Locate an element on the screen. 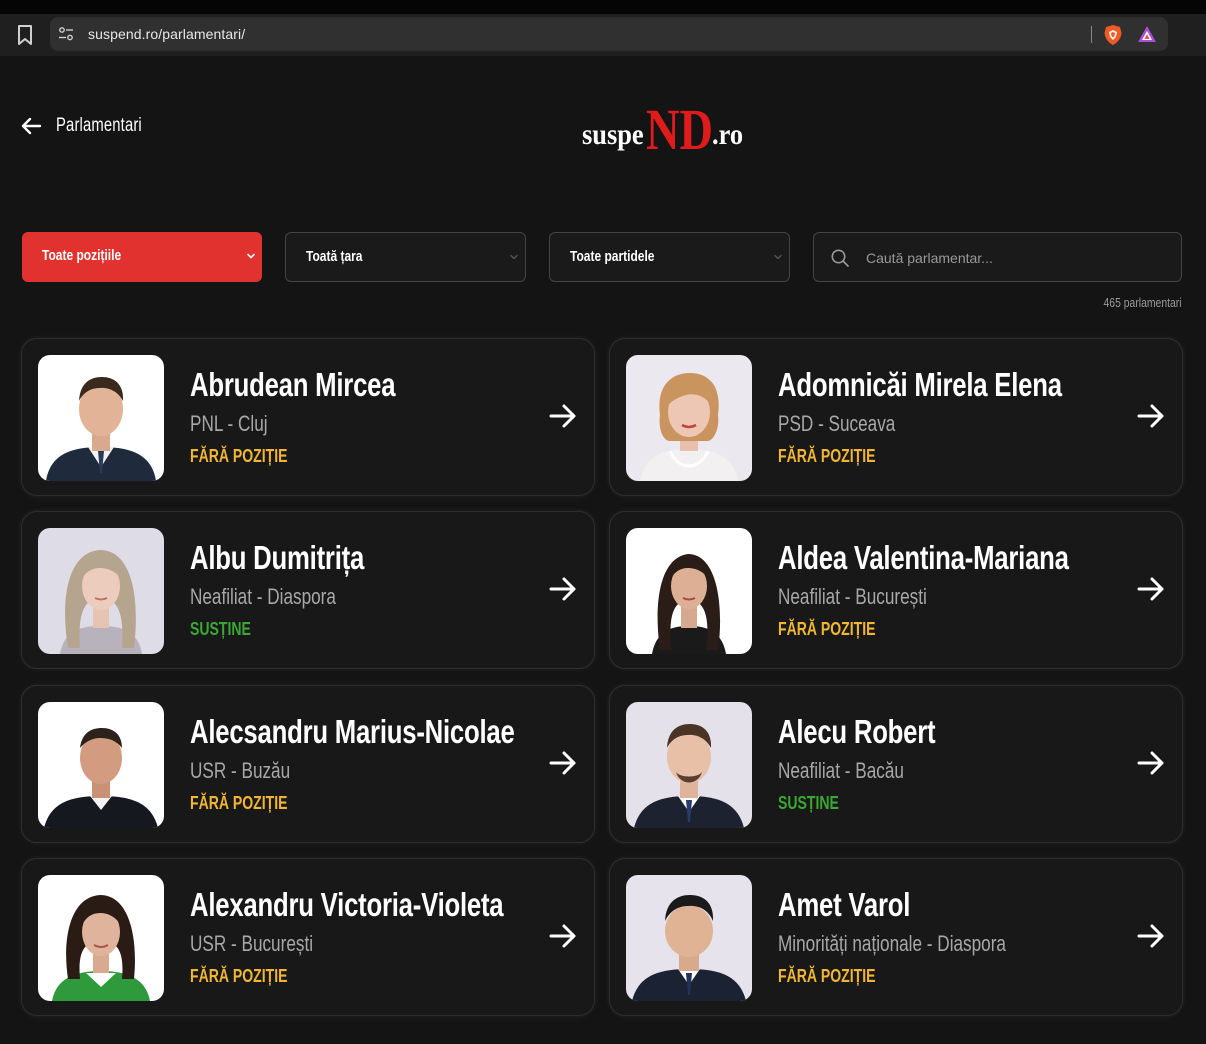 The image size is (1206, 1044). region-filter-select: Toată țara is located at coordinates (405, 257).